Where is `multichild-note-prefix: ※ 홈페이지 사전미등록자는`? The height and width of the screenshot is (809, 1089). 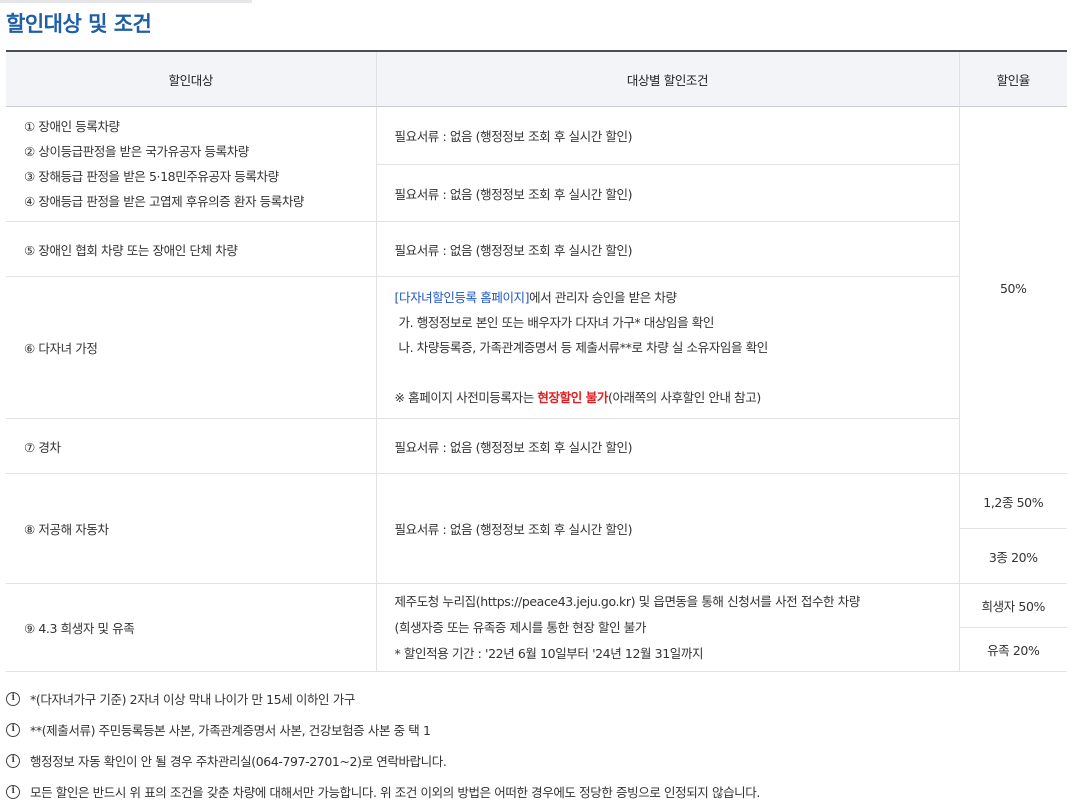 multichild-note-prefix: ※ 홈페이지 사전미등록자는 is located at coordinates (466, 397).